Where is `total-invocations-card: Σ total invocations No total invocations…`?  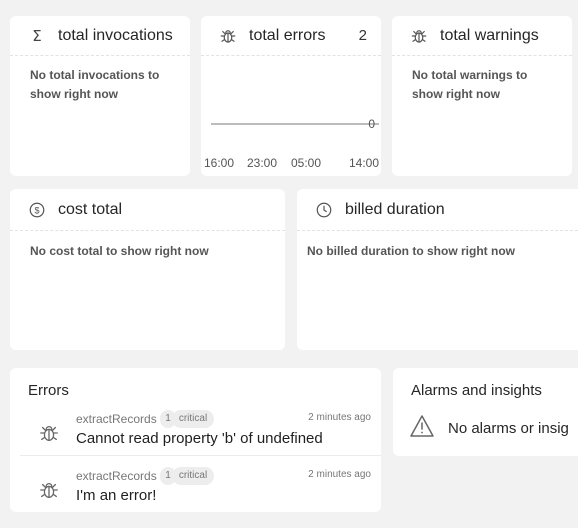 total-invocations-card: Σ total invocations No total invocations… is located at coordinates (100, 96).